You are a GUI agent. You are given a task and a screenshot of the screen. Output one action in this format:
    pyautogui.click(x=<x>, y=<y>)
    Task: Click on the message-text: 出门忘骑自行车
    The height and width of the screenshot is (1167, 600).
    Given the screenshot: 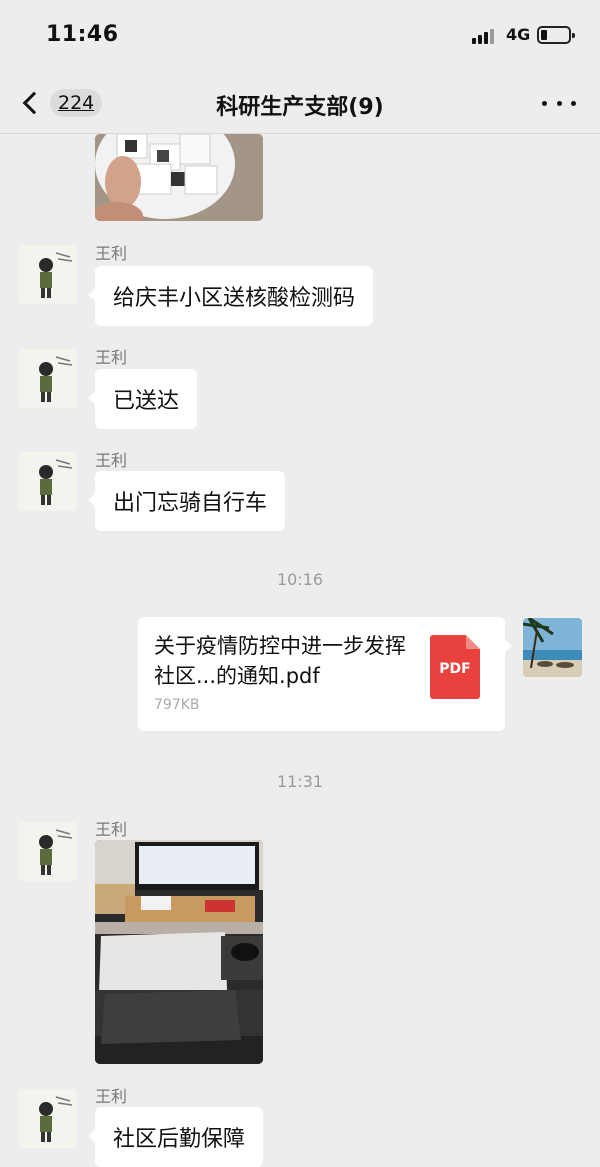 What is the action you would take?
    pyautogui.click(x=190, y=503)
    